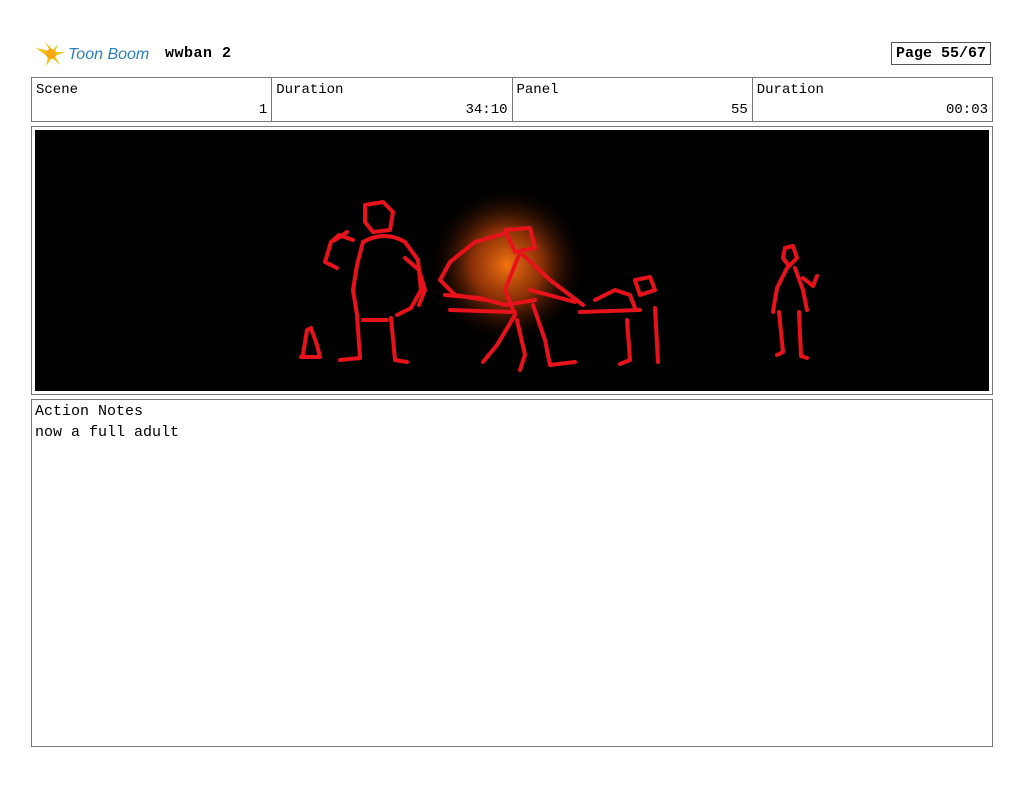 The width and height of the screenshot is (1024, 793). I want to click on lying-figure-sketch, so click(619, 320).